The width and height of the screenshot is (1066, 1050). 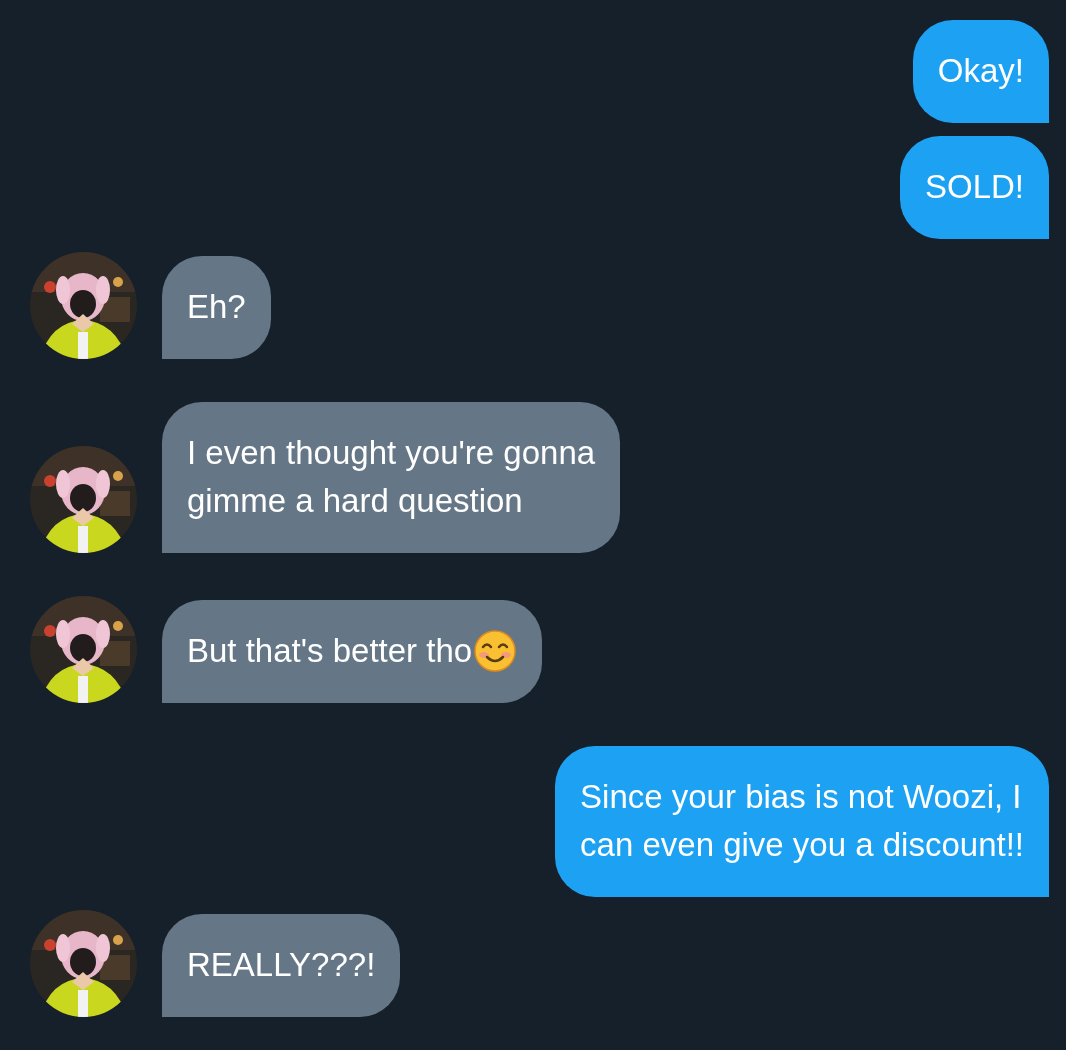 What do you see at coordinates (216, 307) in the screenshot?
I see `message-bubble: Eh?` at bounding box center [216, 307].